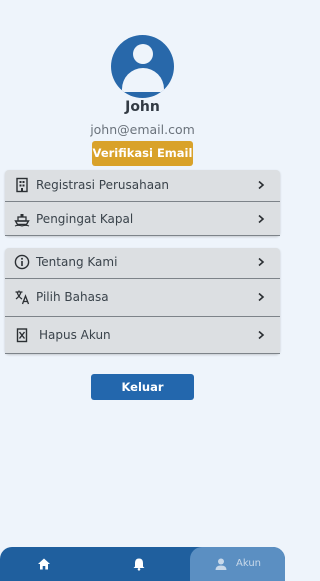 This screenshot has width=320, height=581. What do you see at coordinates (22, 220) in the screenshot?
I see `ship-icon` at bounding box center [22, 220].